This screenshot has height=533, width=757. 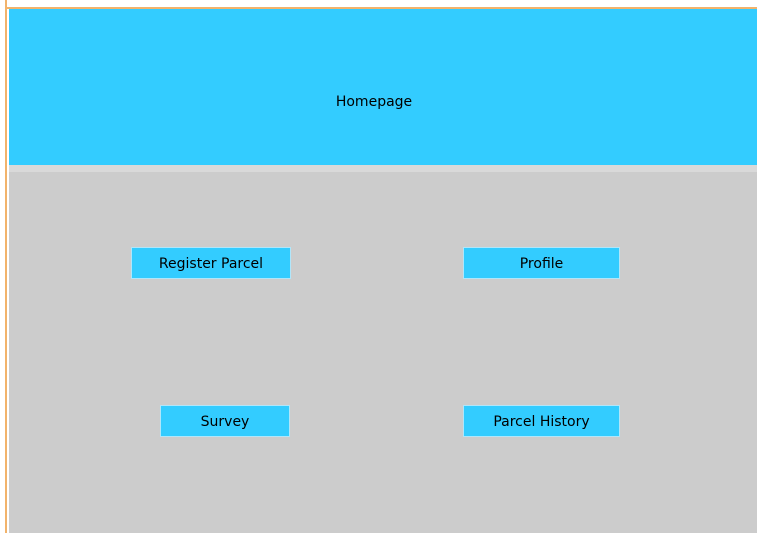 What do you see at coordinates (383, 168) in the screenshot?
I see `header-separator` at bounding box center [383, 168].